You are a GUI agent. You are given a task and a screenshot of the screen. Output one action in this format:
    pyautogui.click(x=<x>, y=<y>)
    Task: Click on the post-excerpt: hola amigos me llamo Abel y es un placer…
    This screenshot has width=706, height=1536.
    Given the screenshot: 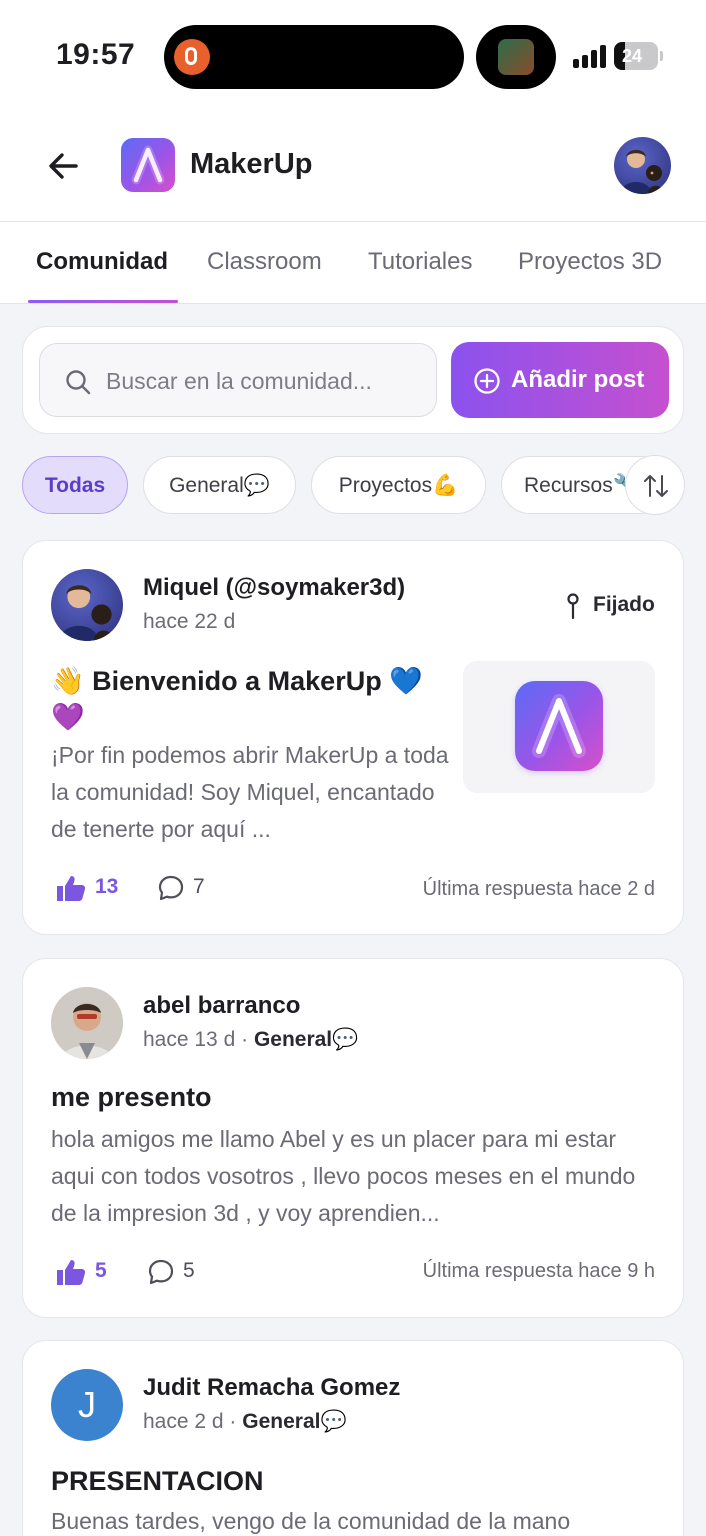 What is the action you would take?
    pyautogui.click(x=343, y=1176)
    